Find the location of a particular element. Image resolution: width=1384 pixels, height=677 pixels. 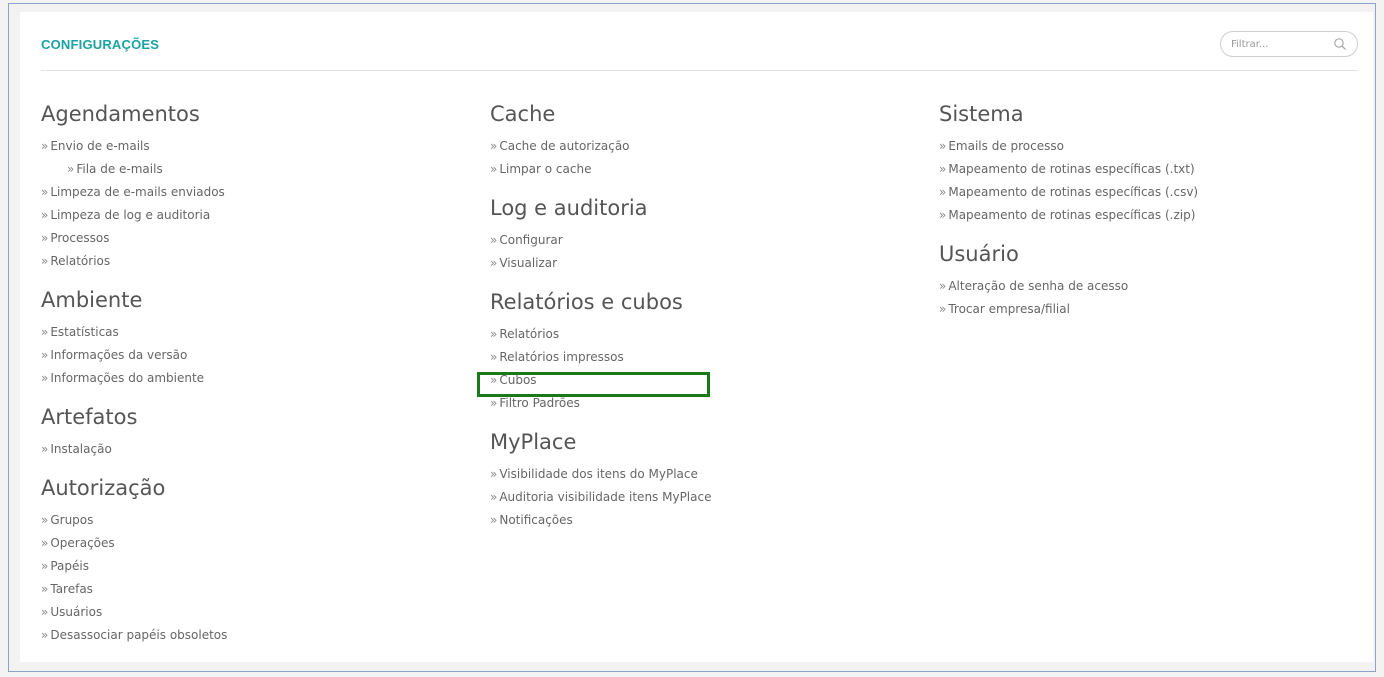

link-limpar-o-cache: » Limpar o cache is located at coordinates (600, 169).